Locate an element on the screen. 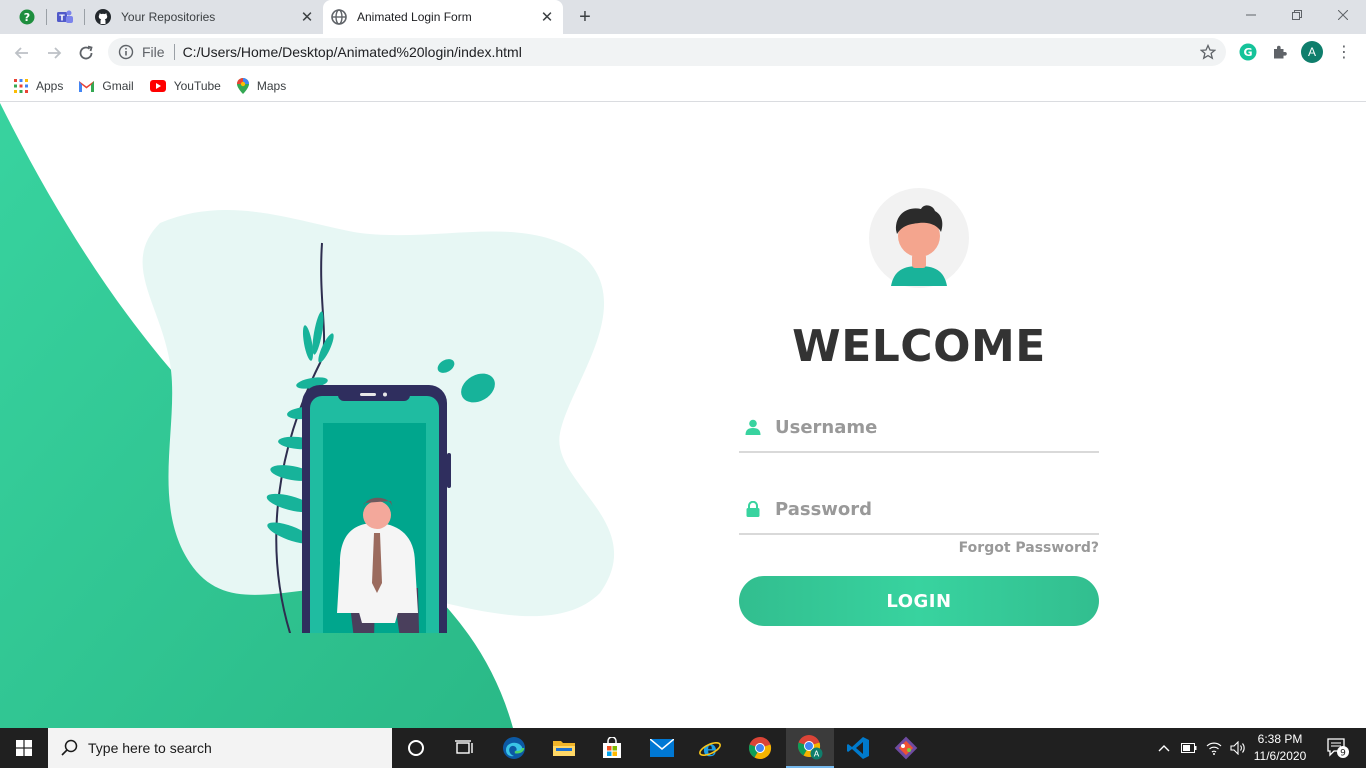 Image resolution: width=1366 pixels, height=768 pixels. question-badge-icon: ? is located at coordinates (27, 17).